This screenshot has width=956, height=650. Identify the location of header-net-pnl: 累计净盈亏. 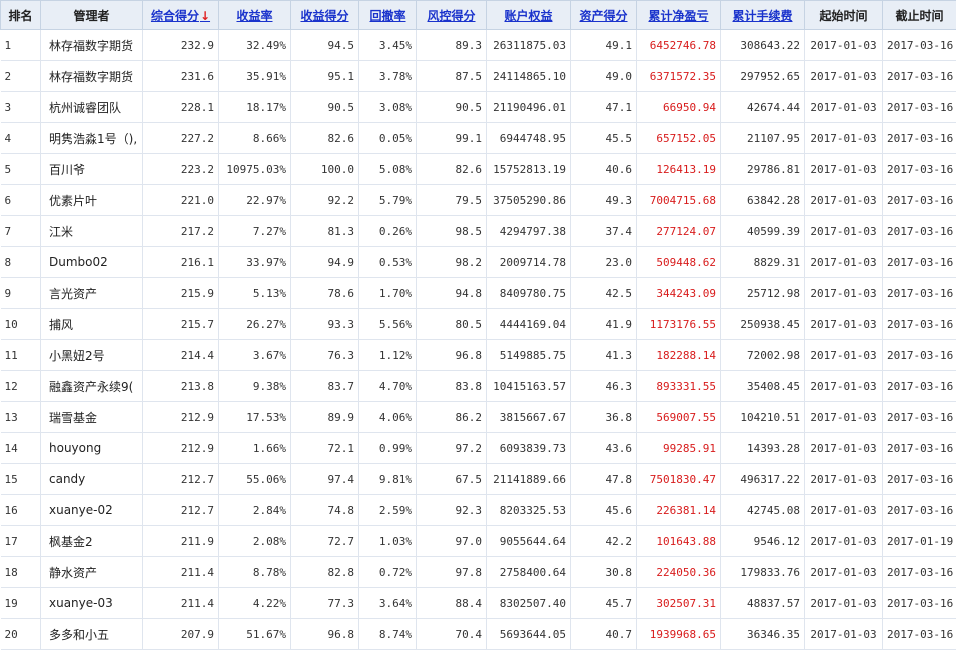
(679, 15).